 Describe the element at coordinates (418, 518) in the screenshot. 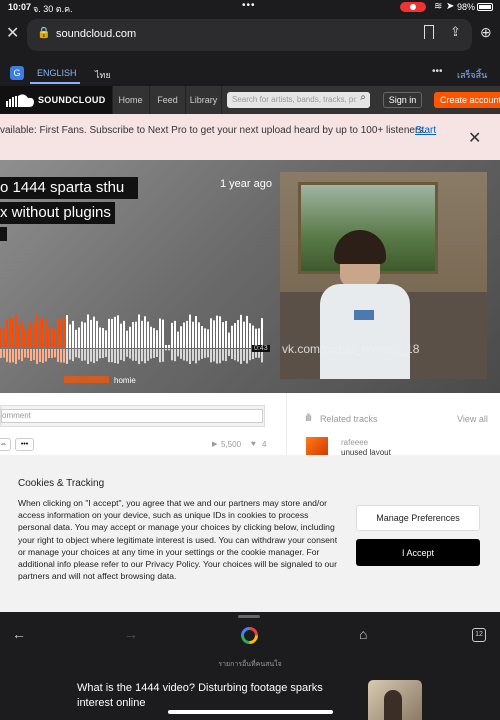

I see `manage-preferences-button: Manage Preferences` at that location.